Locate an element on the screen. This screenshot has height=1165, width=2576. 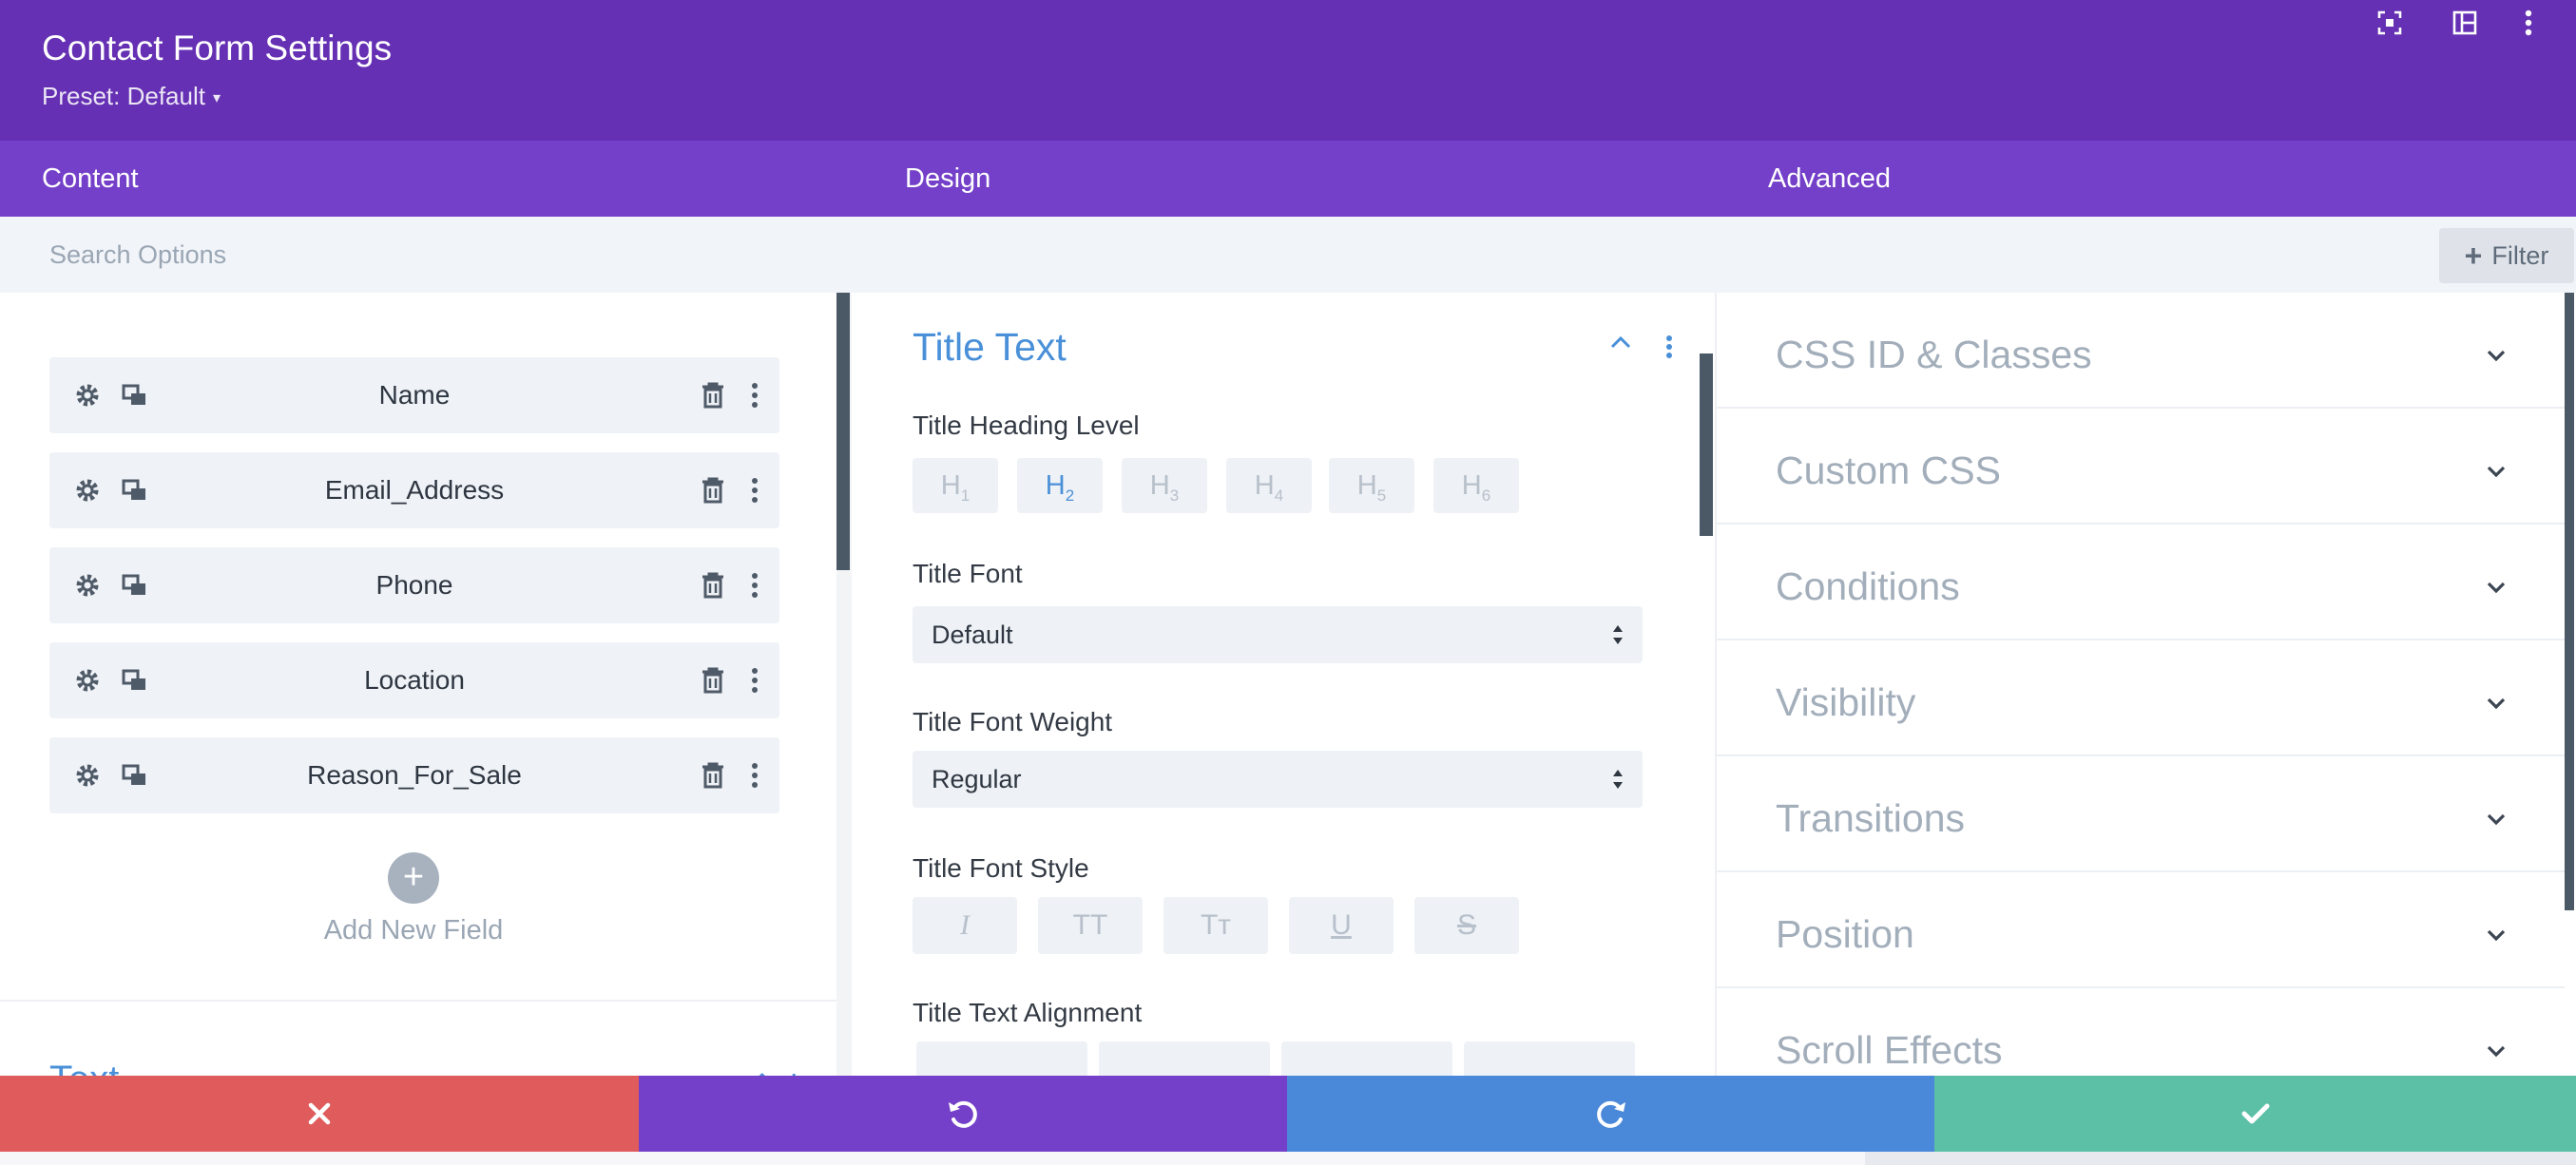
toggle-label: CSS ID & Classes is located at coordinates (1934, 354).